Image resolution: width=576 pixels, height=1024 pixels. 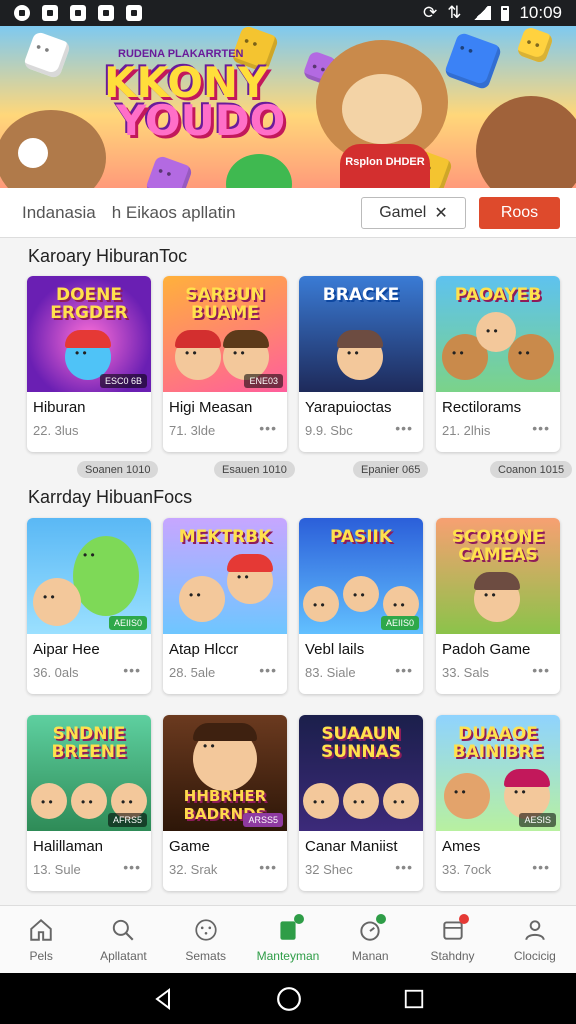 I want to click on game-thumbnail: DUAAOE BAINIBRE AESIS, so click(x=498, y=773).